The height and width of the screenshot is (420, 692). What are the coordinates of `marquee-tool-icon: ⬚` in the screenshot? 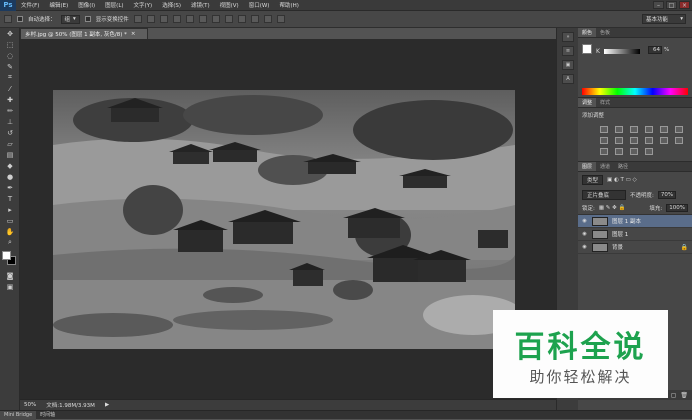 It's located at (10, 44).